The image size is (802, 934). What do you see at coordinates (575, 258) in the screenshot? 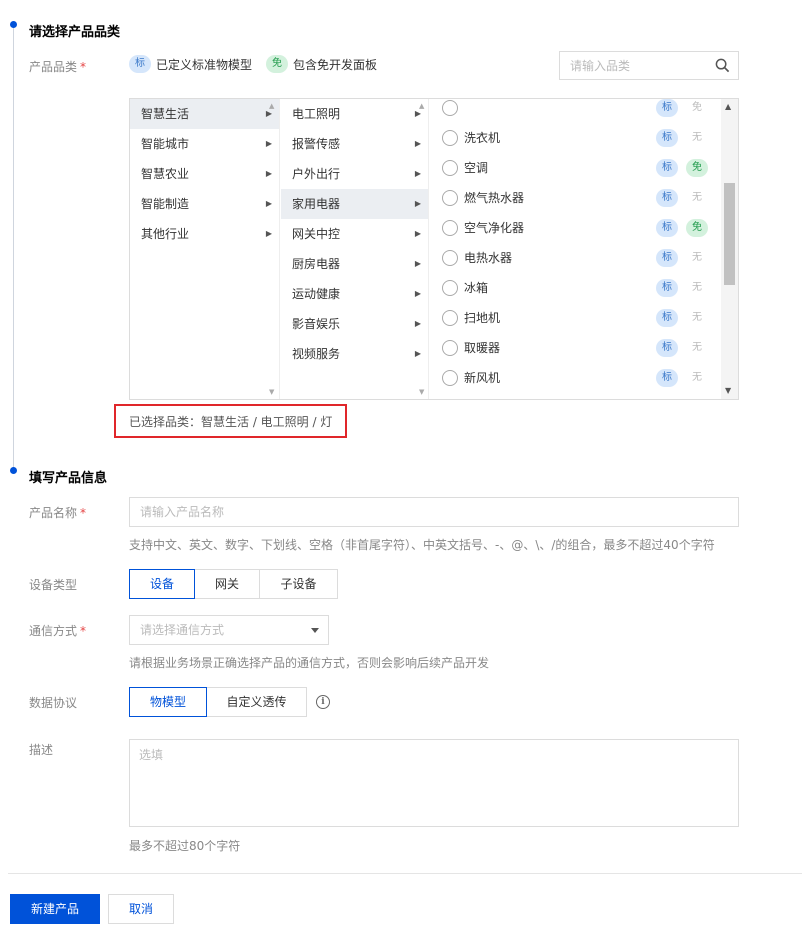
I see `product-option: 电热水器 标 无` at bounding box center [575, 258].